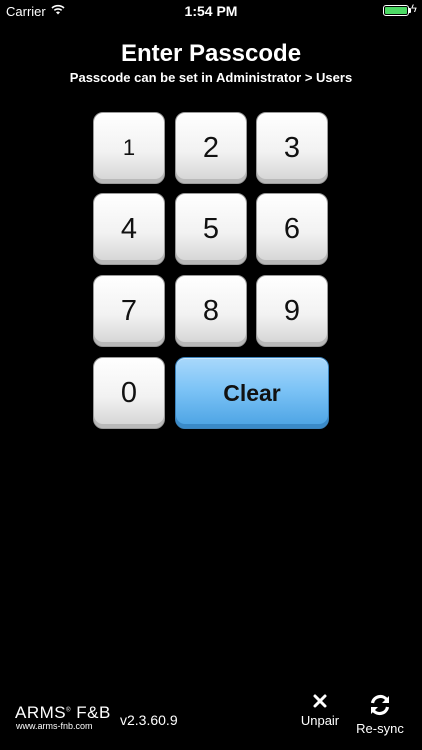 Image resolution: width=422 pixels, height=750 pixels. I want to click on key-5: 5, so click(211, 229).